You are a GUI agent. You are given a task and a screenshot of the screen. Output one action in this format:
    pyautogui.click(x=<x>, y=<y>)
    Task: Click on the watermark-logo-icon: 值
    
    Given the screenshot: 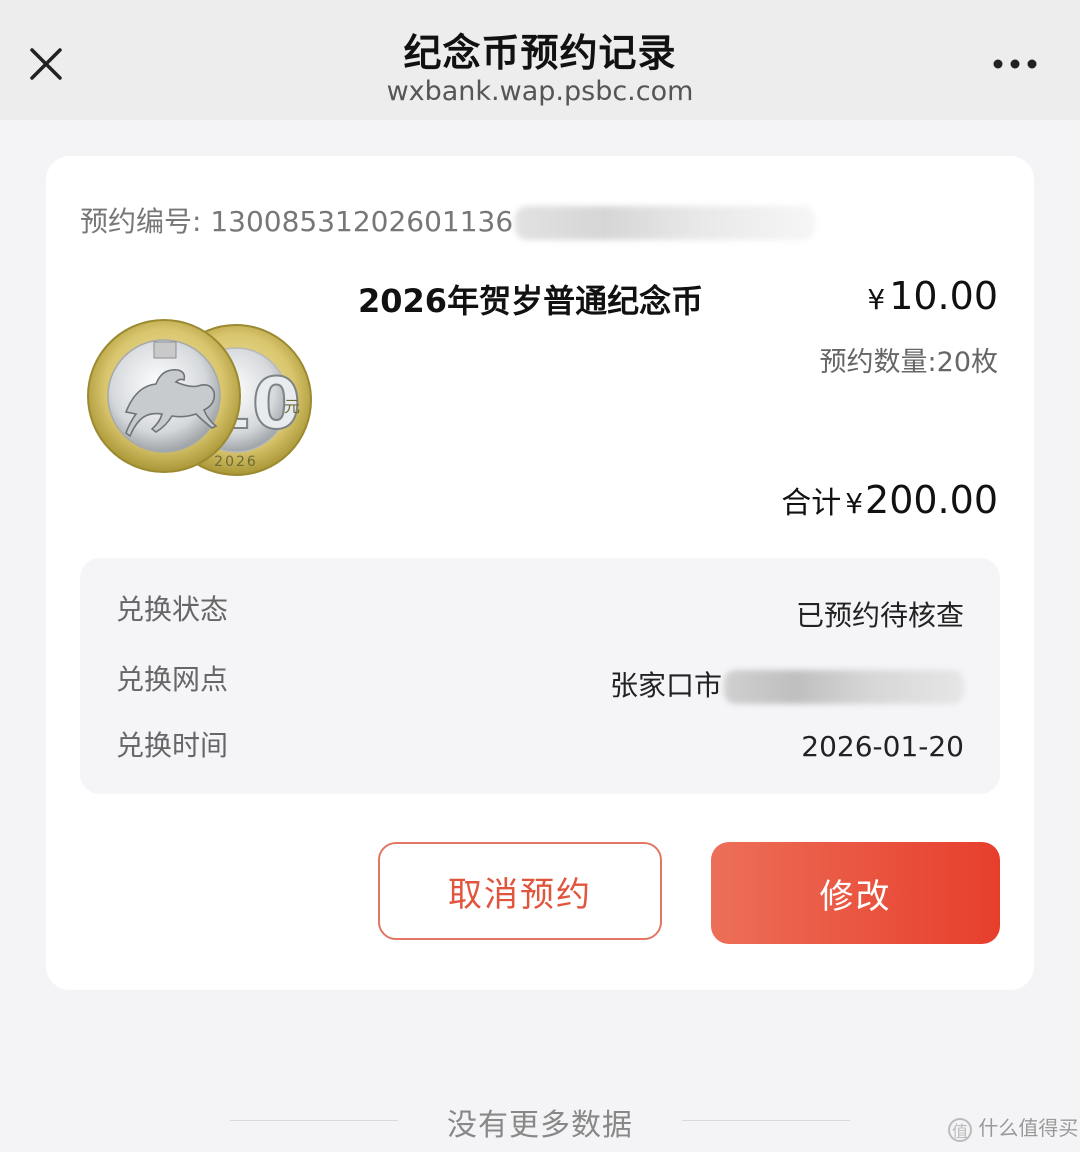 What is the action you would take?
    pyautogui.click(x=960, y=1129)
    